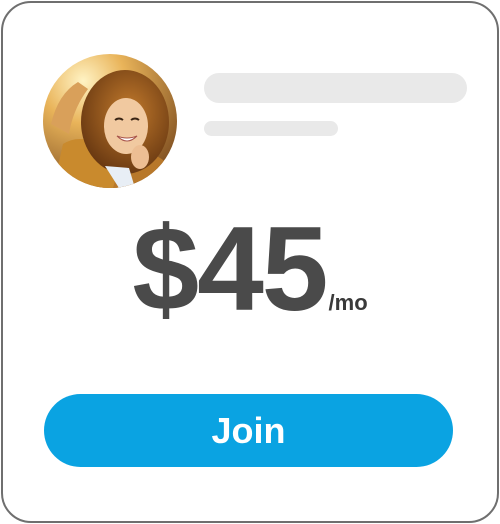 The height and width of the screenshot is (524, 500). What do you see at coordinates (230, 269) in the screenshot?
I see `price-amount: $45` at bounding box center [230, 269].